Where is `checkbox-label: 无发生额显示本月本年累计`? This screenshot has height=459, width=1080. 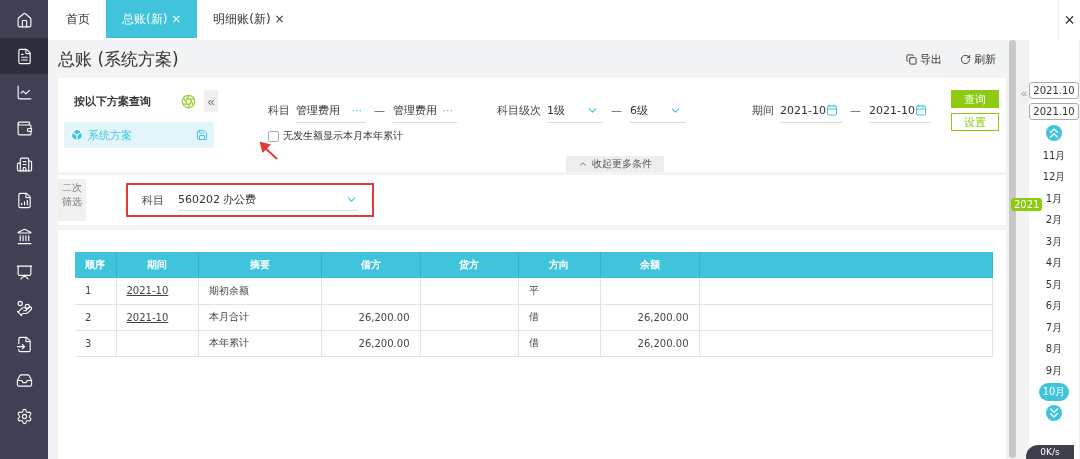 checkbox-label: 无发生额显示本月本年累计 is located at coordinates (343, 136).